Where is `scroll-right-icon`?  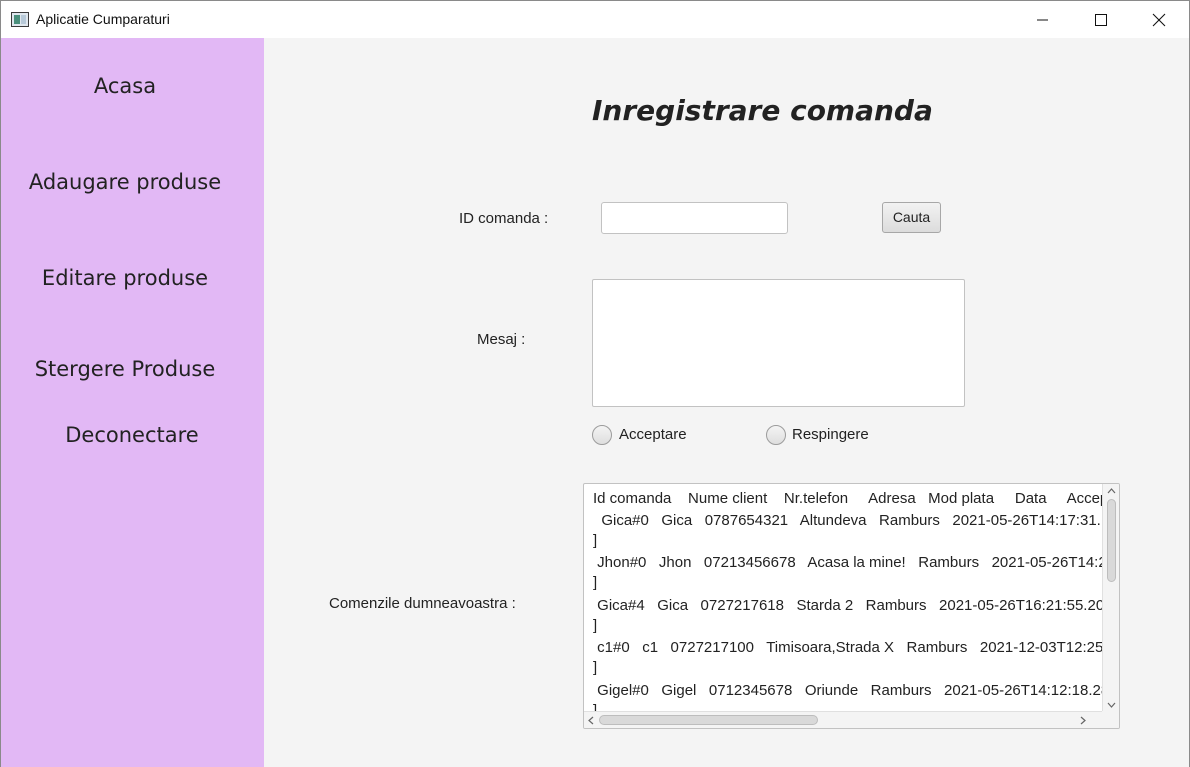
scroll-right-icon is located at coordinates (1083, 720).